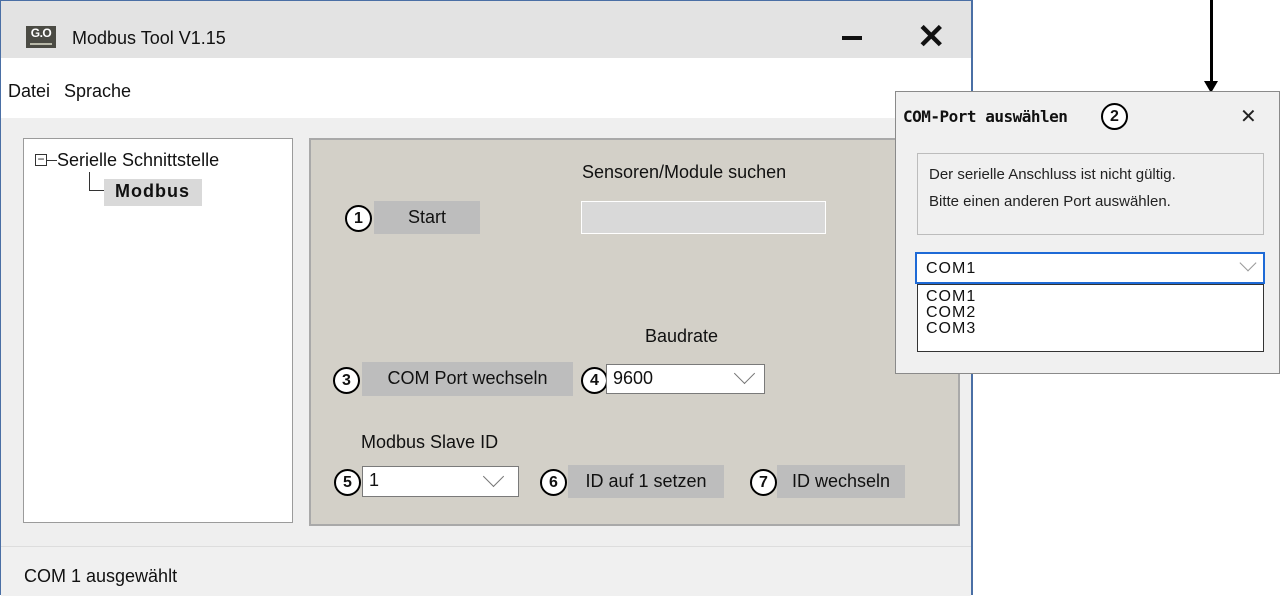 The width and height of the screenshot is (1280, 596). I want to click on dialog-message-line-2: Bitte einen anderen Port auswählen., so click(1050, 201).